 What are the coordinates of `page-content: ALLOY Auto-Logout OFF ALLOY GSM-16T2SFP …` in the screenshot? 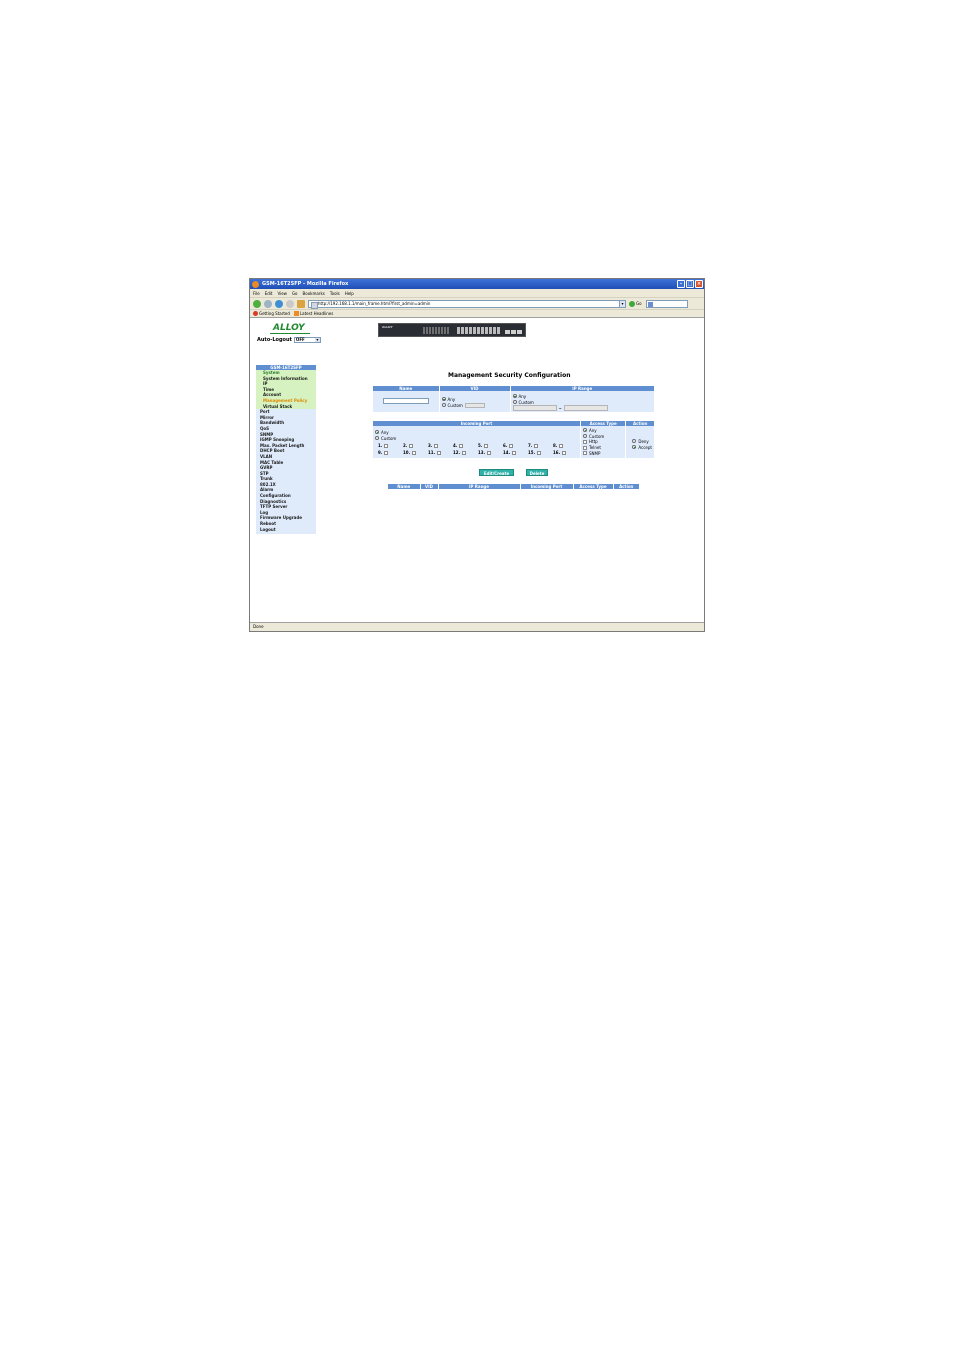 It's located at (477, 471).